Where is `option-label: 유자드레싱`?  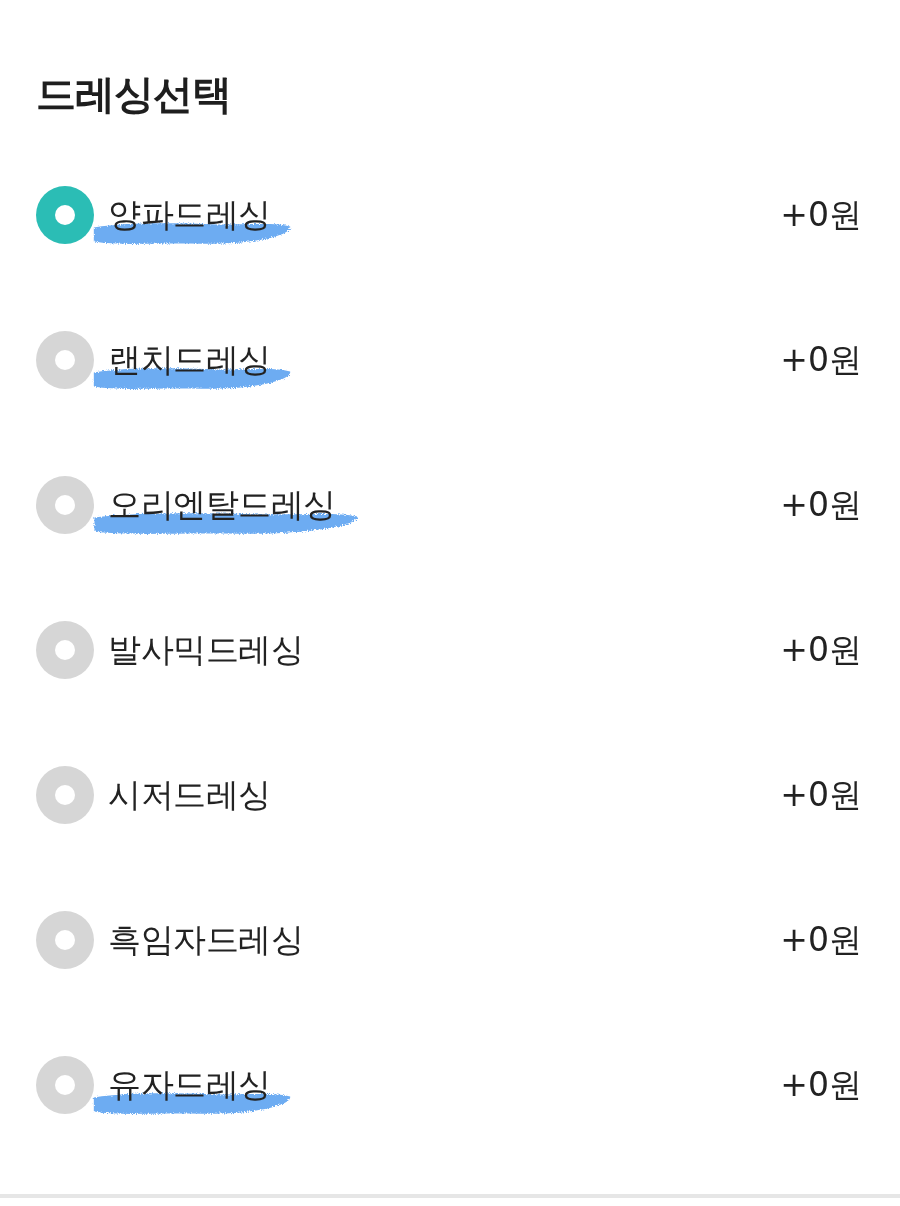 option-label: 유자드레싱 is located at coordinates (189, 1084).